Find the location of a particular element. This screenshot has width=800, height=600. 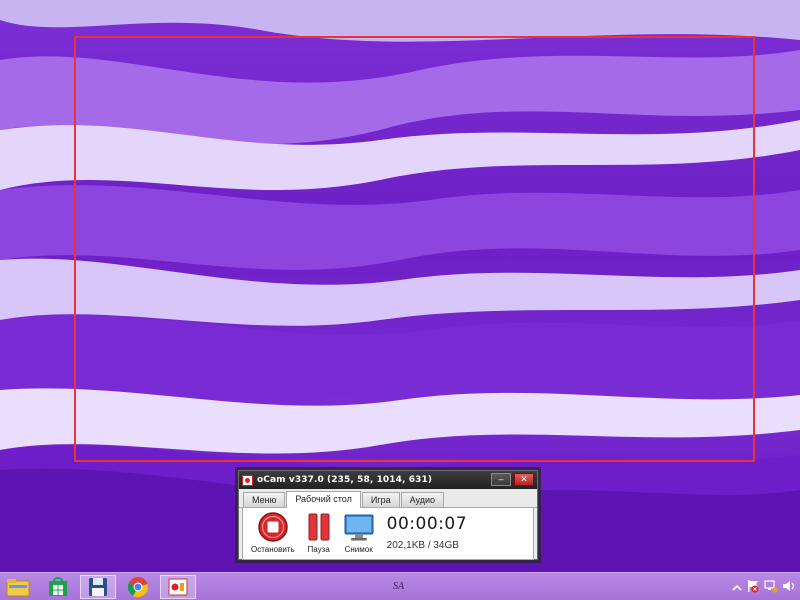

tab-audio: Аудио is located at coordinates (422, 499).